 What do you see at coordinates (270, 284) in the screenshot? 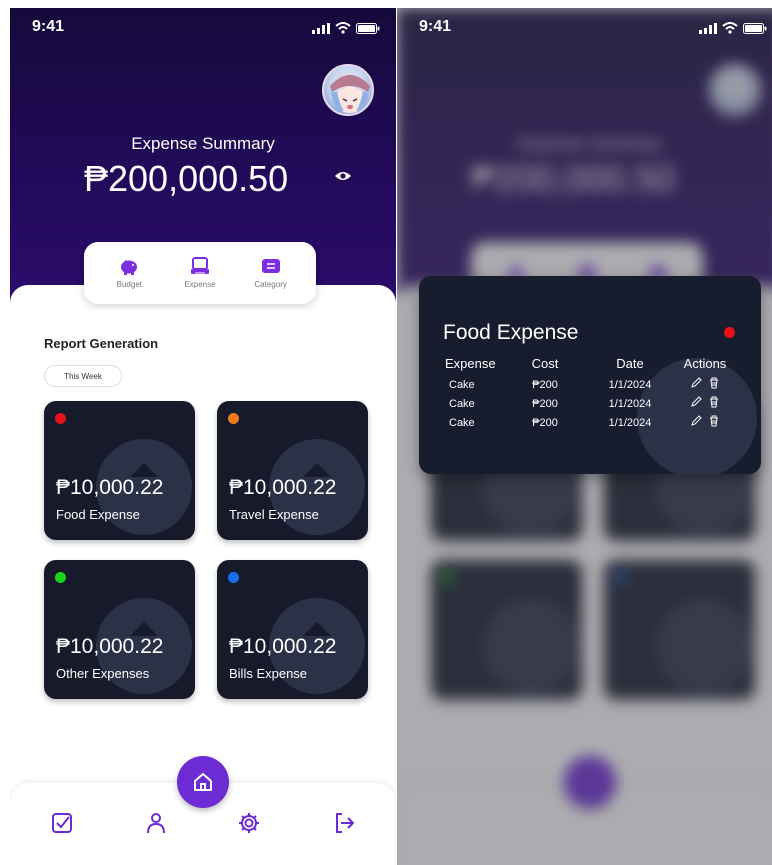
I see `menu-item-category-label: Category` at bounding box center [270, 284].